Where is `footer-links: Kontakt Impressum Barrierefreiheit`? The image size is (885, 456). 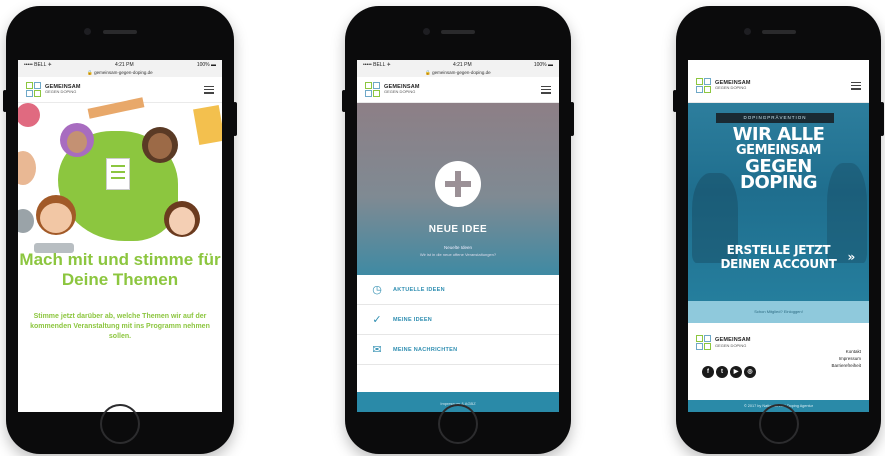
footer-links: Kontakt Impressum Barrierefreiheit is located at coordinates (846, 358).